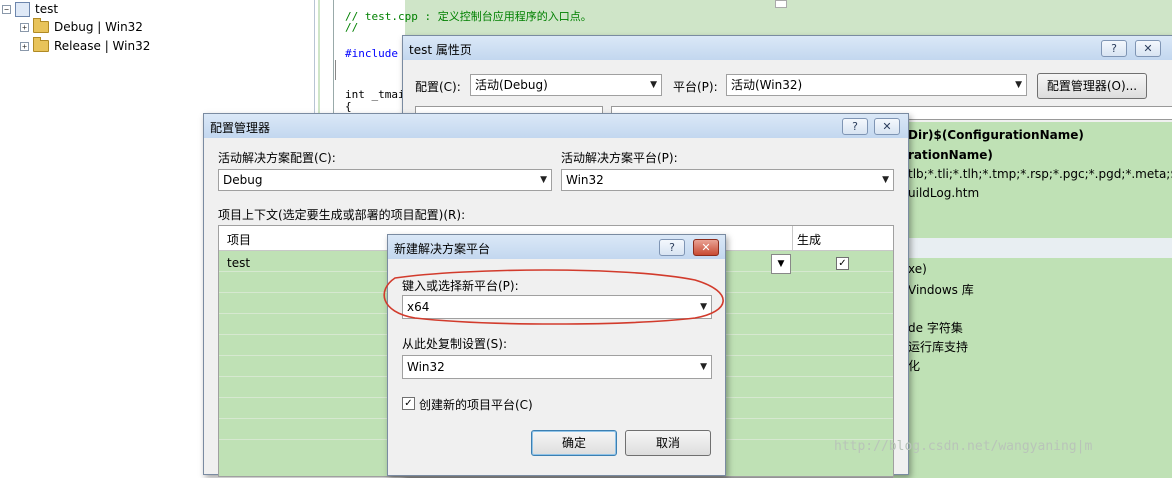  What do you see at coordinates (239, 239) in the screenshot?
I see `column-header-project: 项目` at bounding box center [239, 239].